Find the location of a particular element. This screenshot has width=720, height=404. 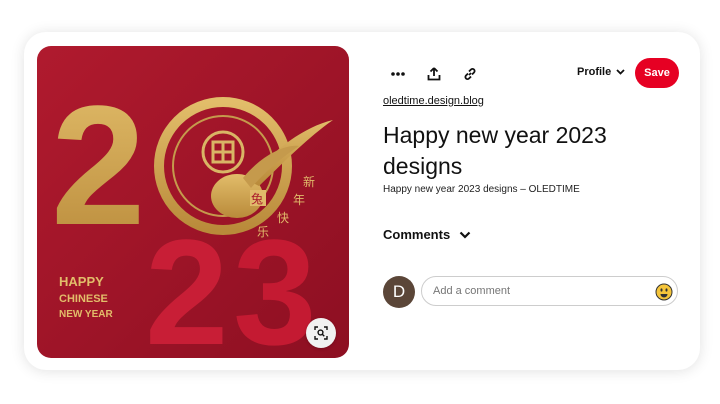

pin-actions is located at coordinates (437, 74).